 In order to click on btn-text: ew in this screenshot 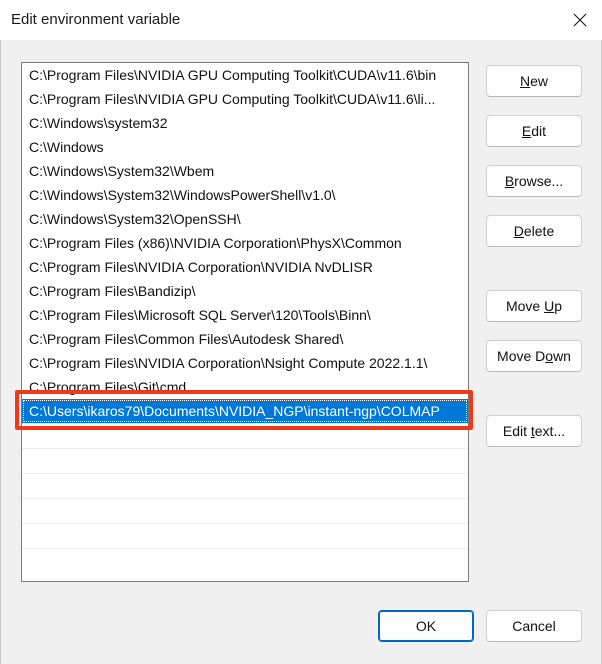, I will do `click(539, 81)`.